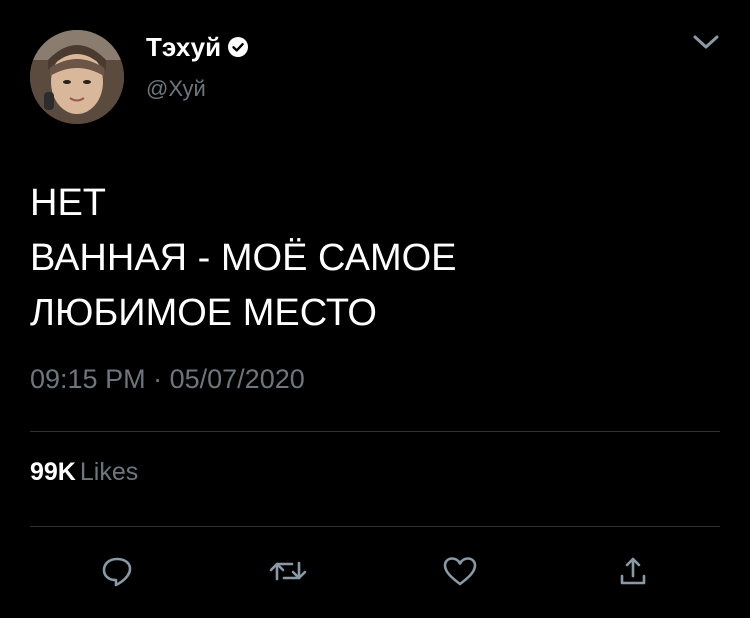  I want to click on like-button, so click(460, 571).